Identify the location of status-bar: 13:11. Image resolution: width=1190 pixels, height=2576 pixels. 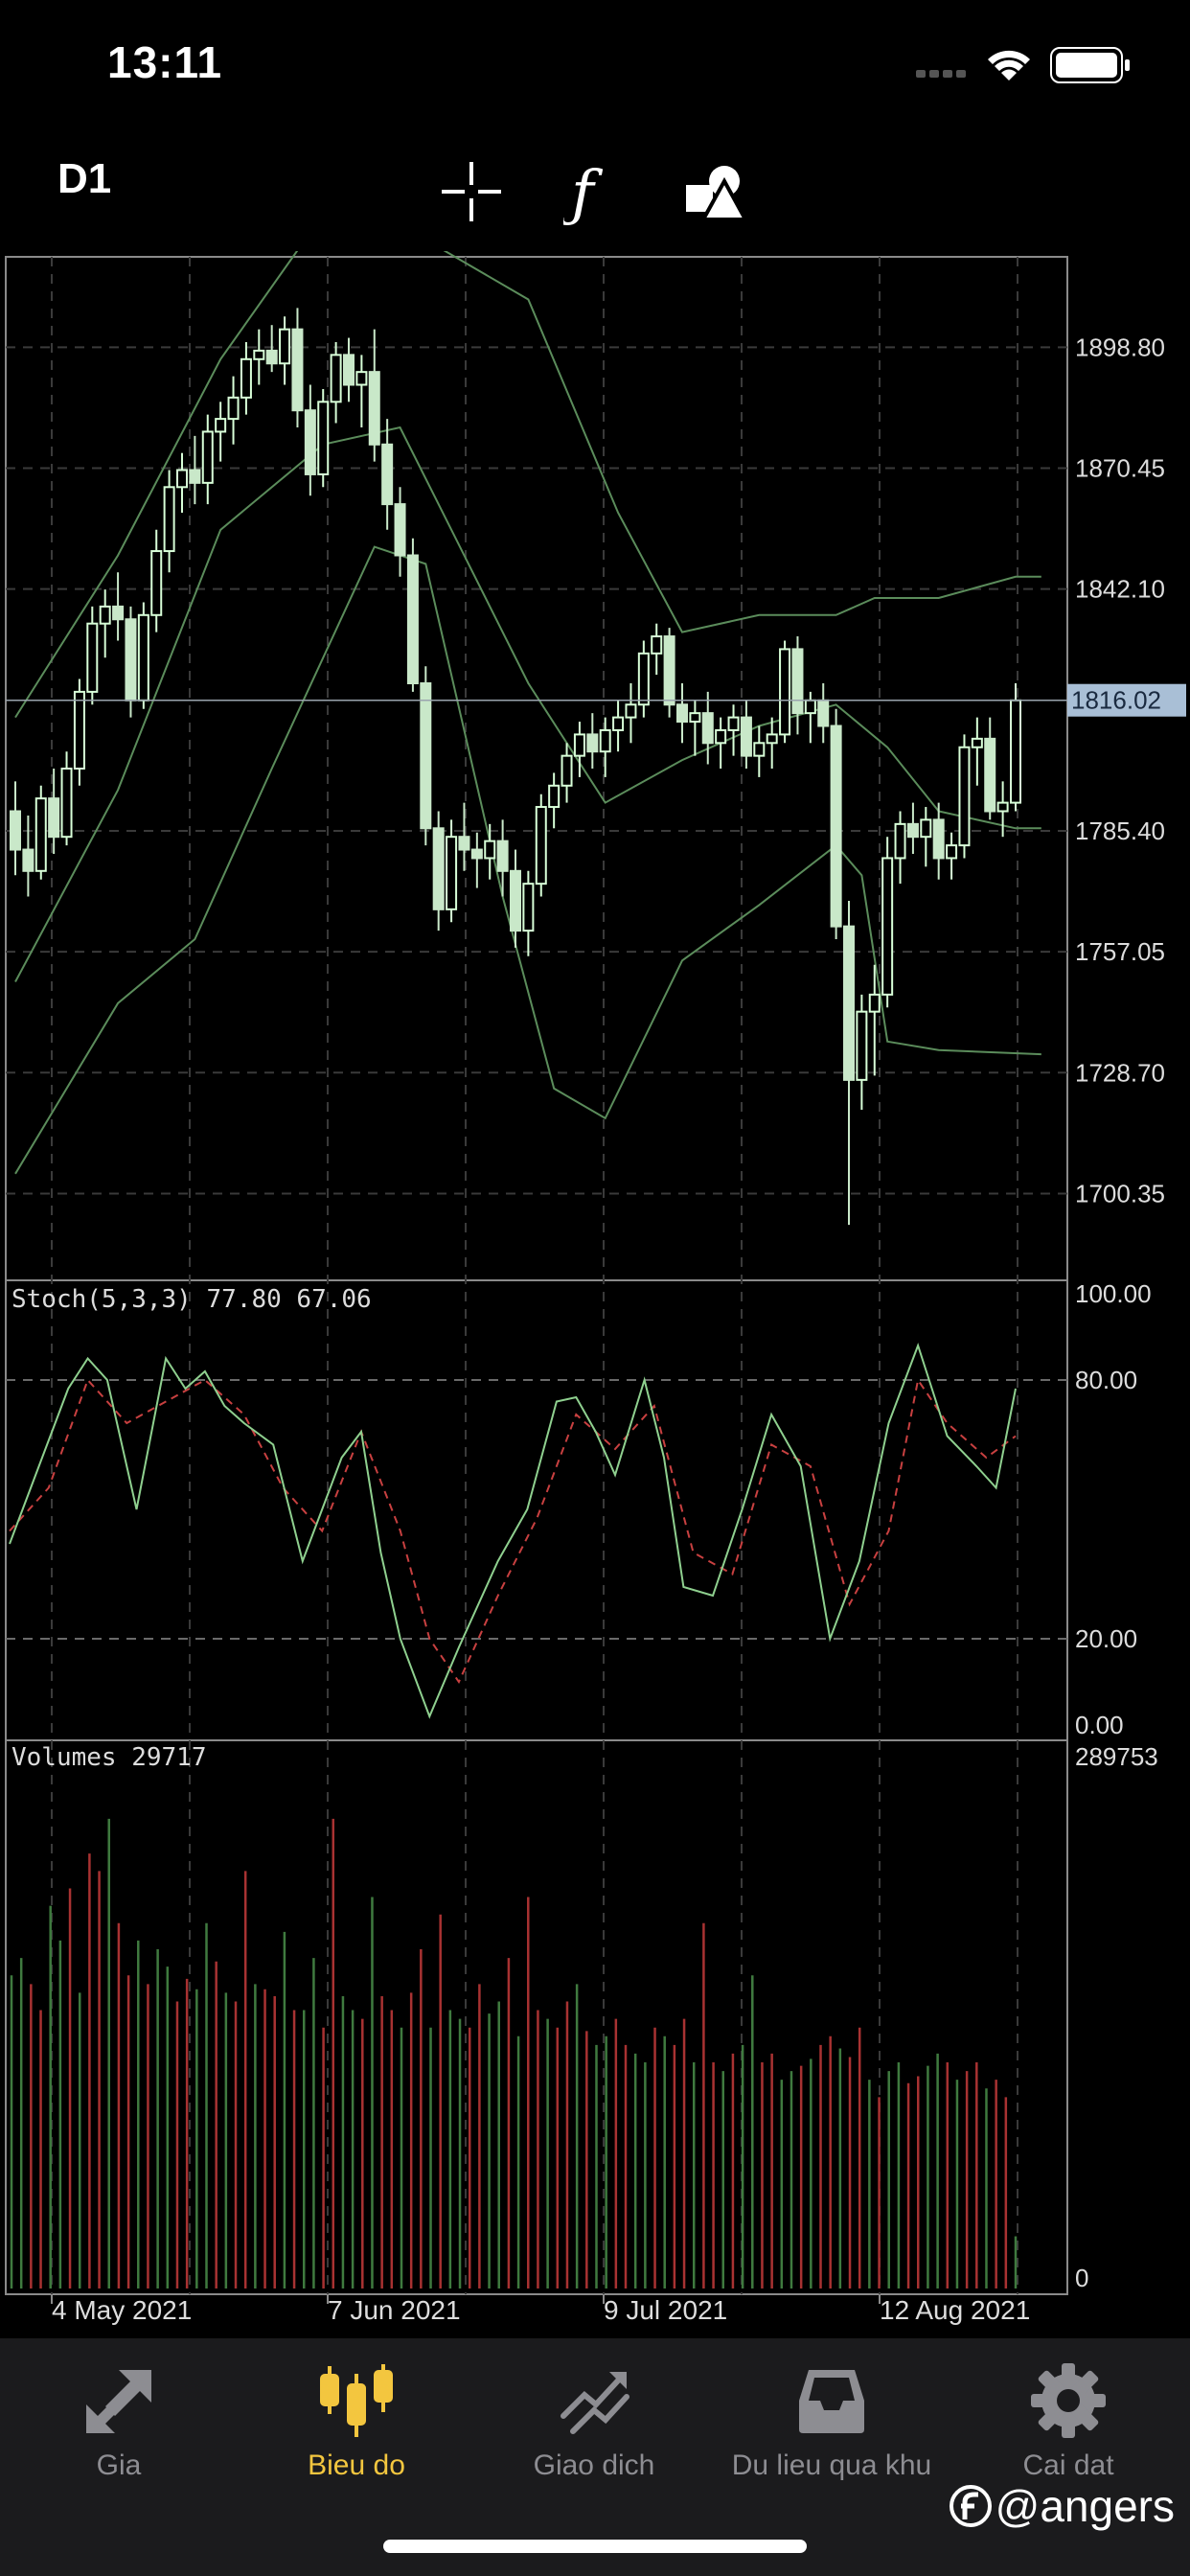
(595, 67).